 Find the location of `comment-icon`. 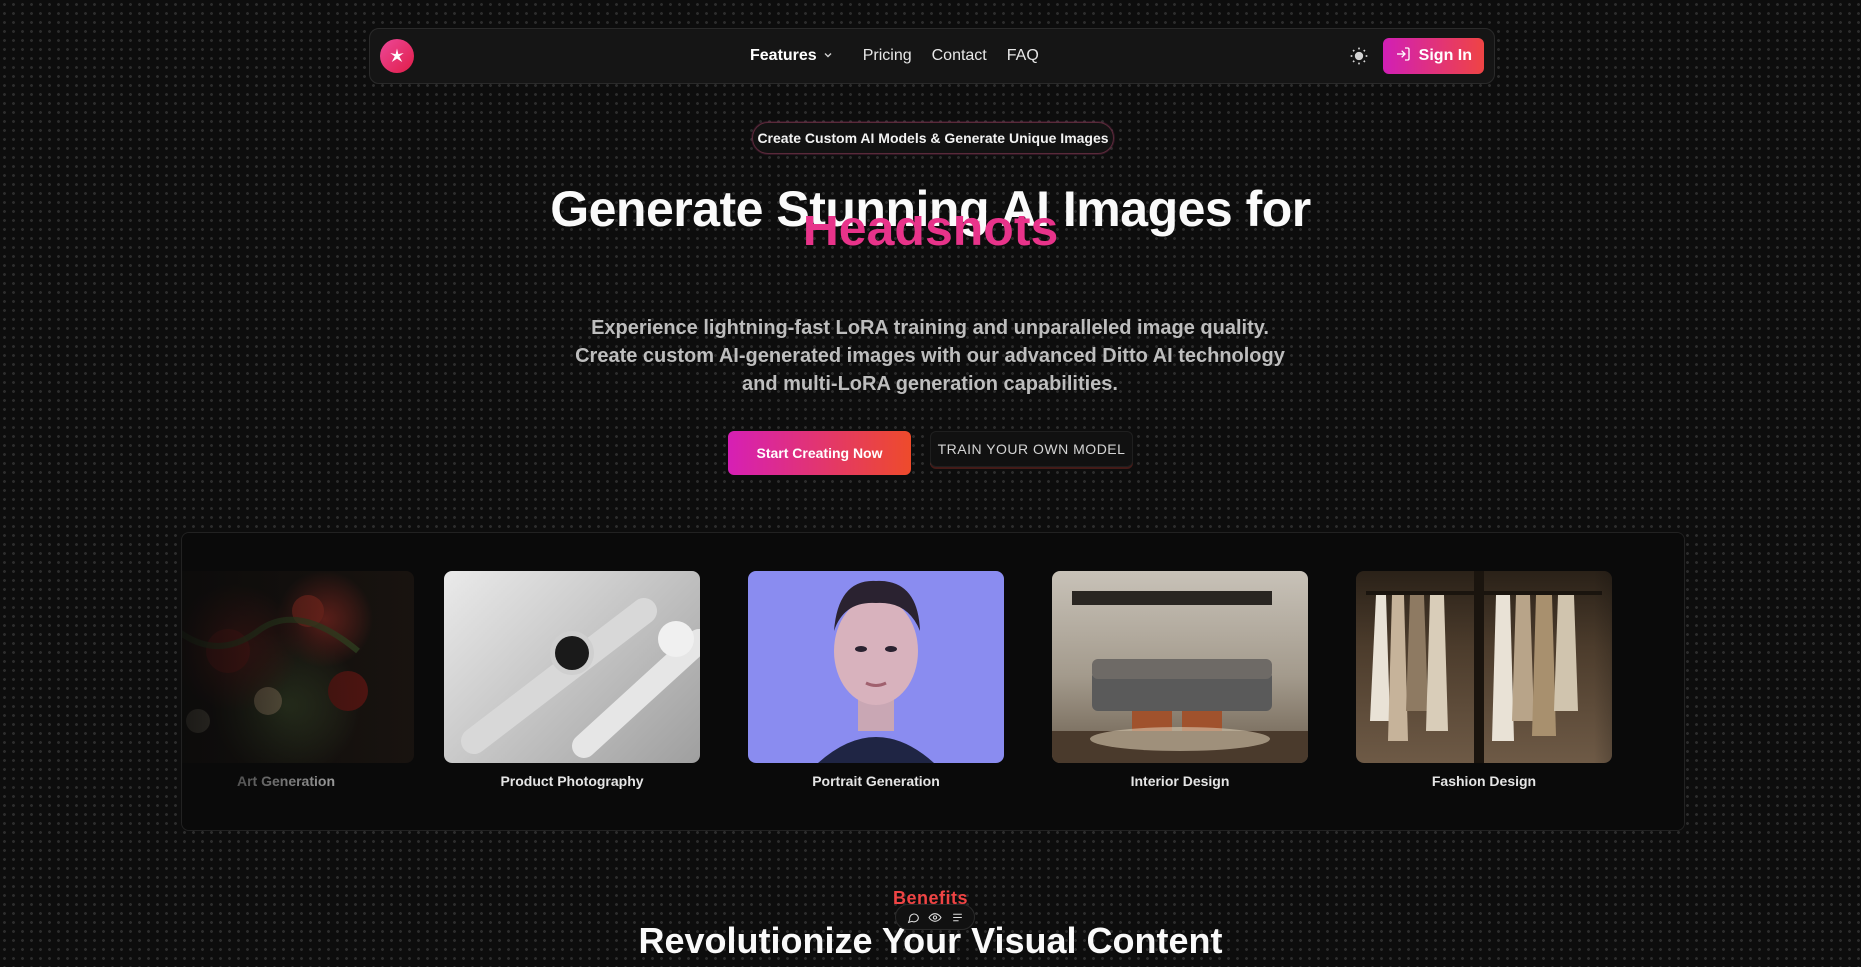

comment-icon is located at coordinates (913, 917).